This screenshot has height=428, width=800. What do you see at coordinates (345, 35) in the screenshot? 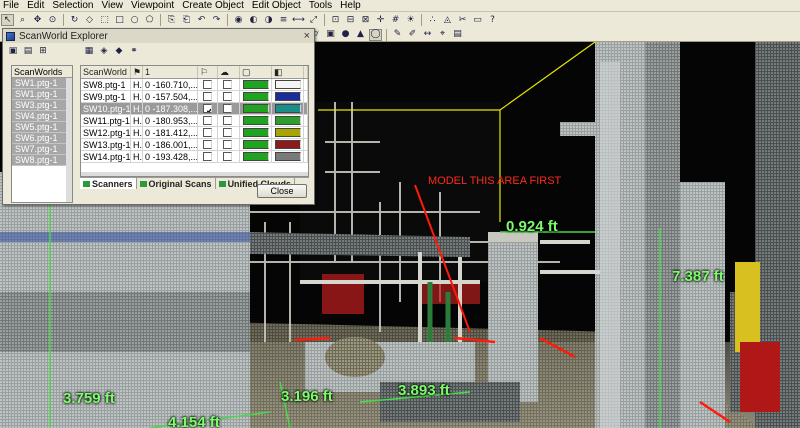
I see `sphere-icon: ●` at bounding box center [345, 35].